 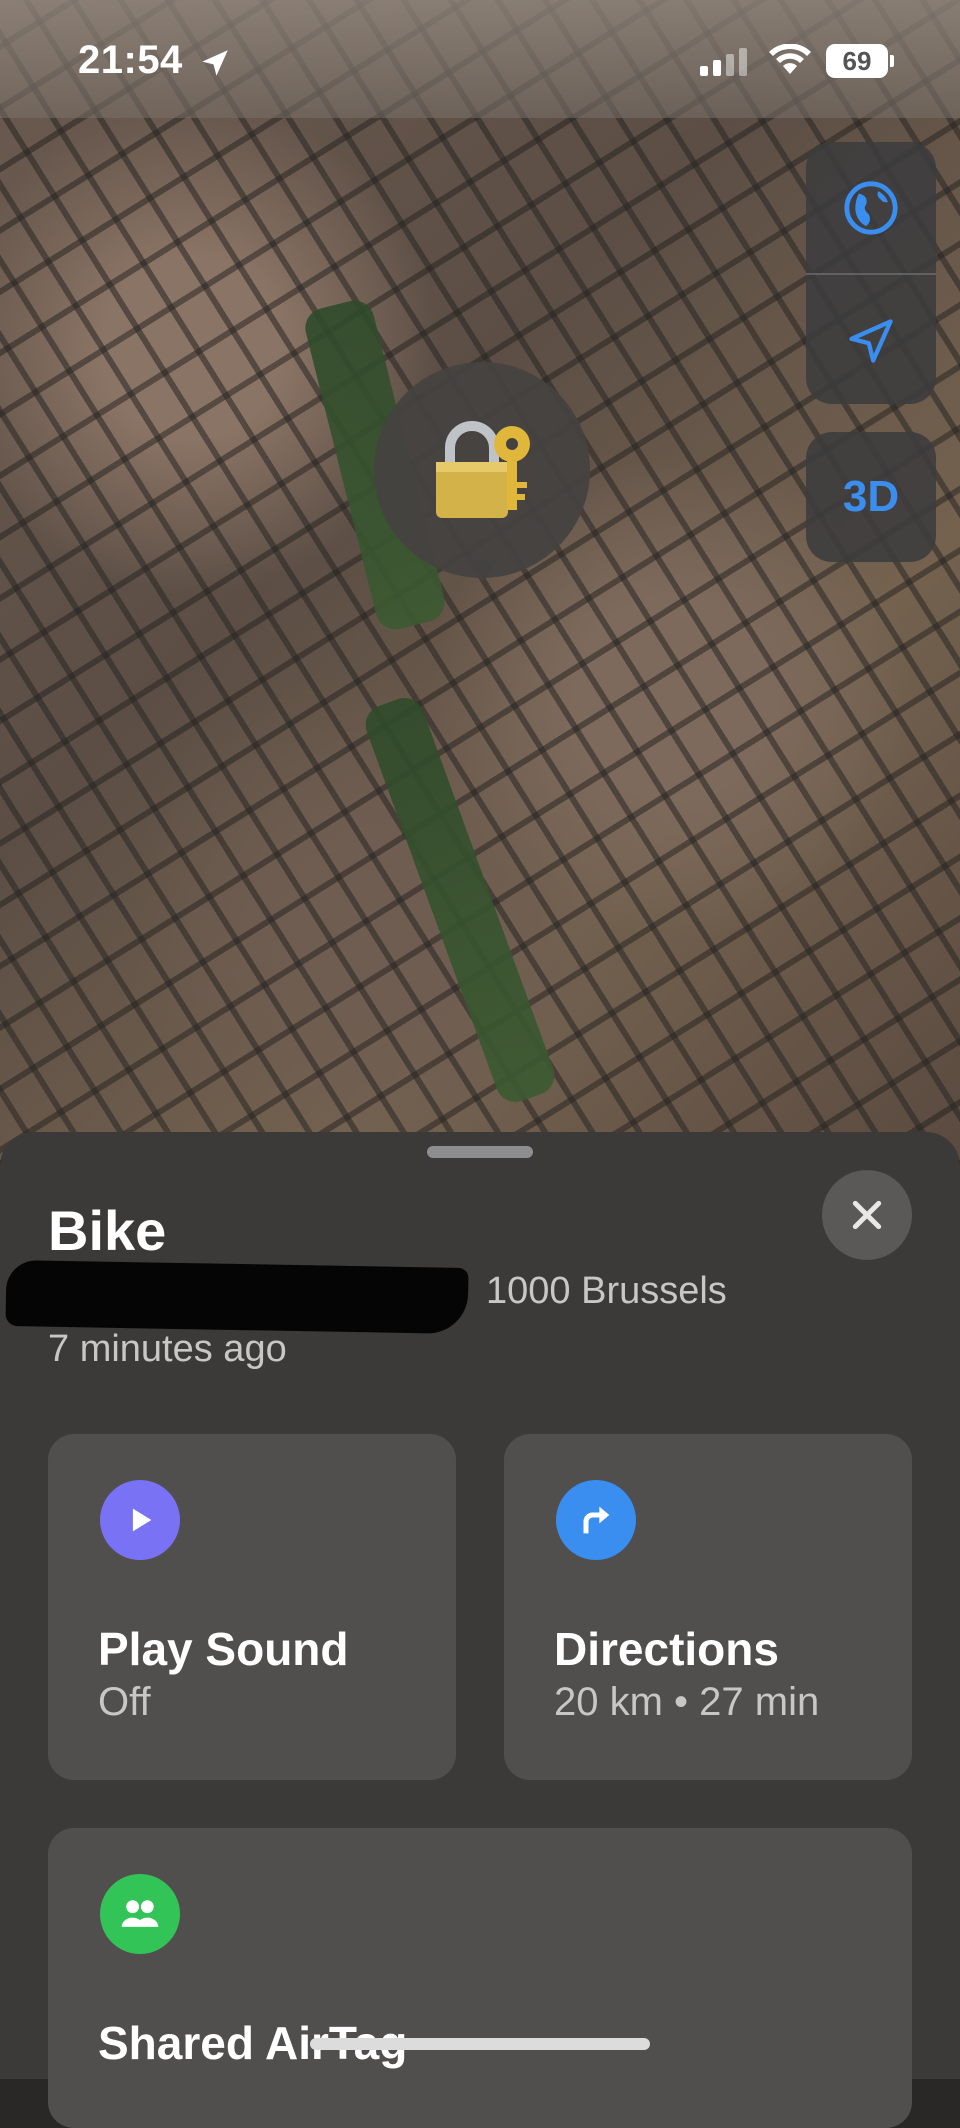 What do you see at coordinates (480, 1978) in the screenshot?
I see `shared-airtag-card: Shared AirTag` at bounding box center [480, 1978].